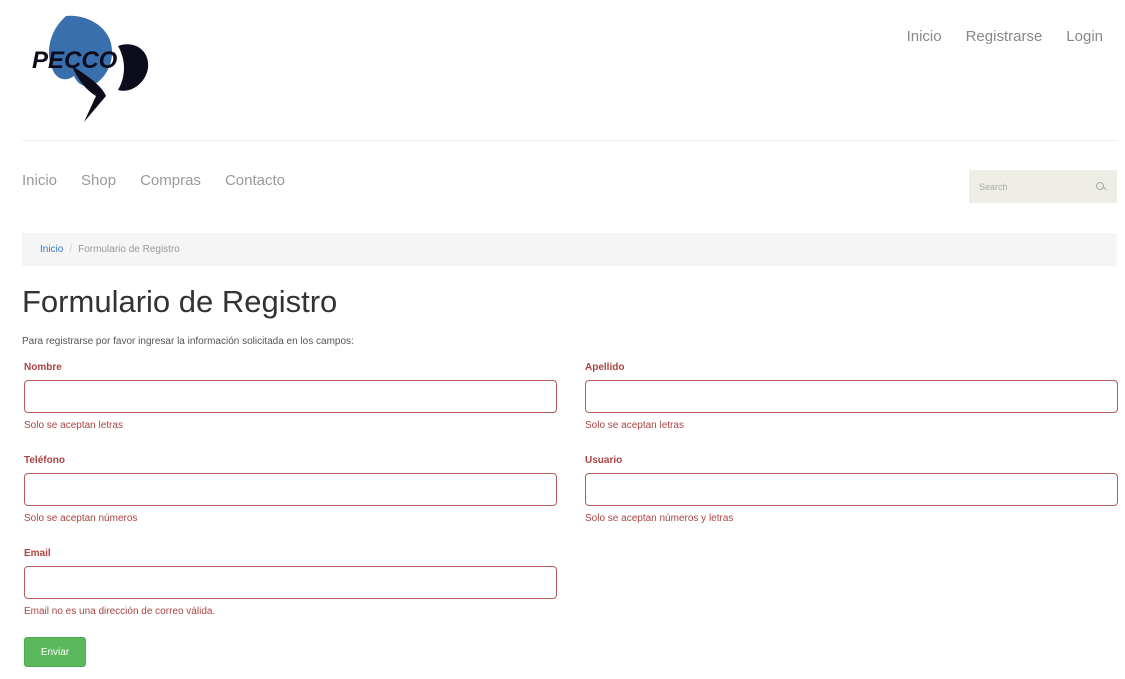  What do you see at coordinates (659, 518) in the screenshot?
I see `usuario-help: Solo se aceptan números y letras` at bounding box center [659, 518].